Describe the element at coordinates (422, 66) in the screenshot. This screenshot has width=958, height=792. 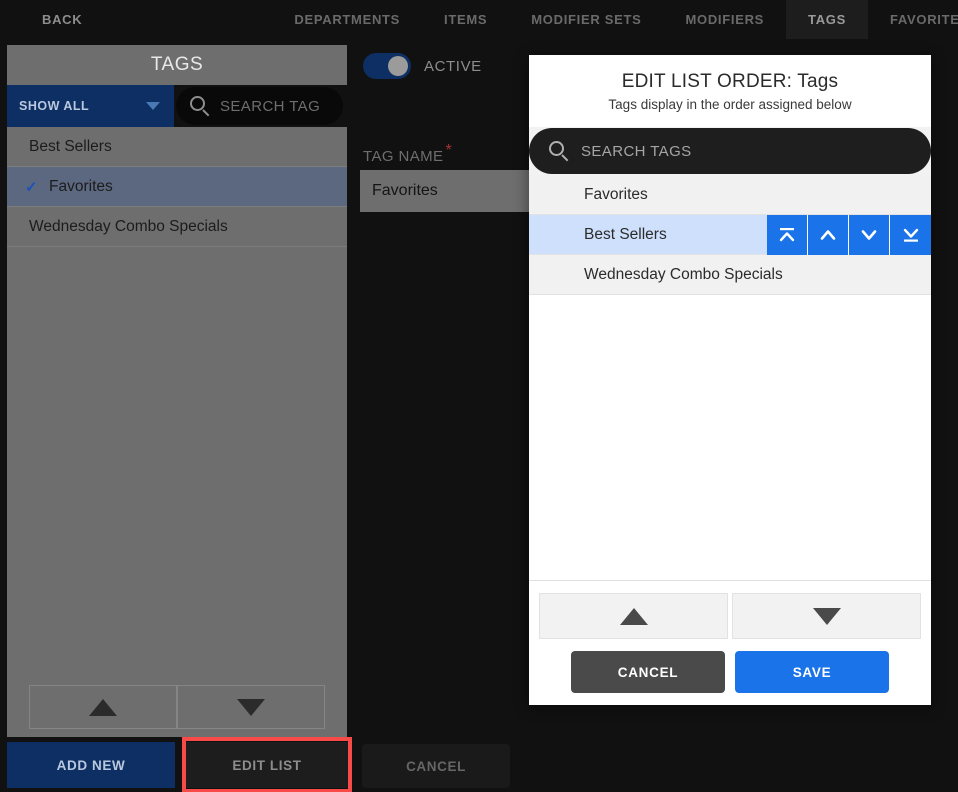
I see `active-toggle-row: ACTIVE` at that location.